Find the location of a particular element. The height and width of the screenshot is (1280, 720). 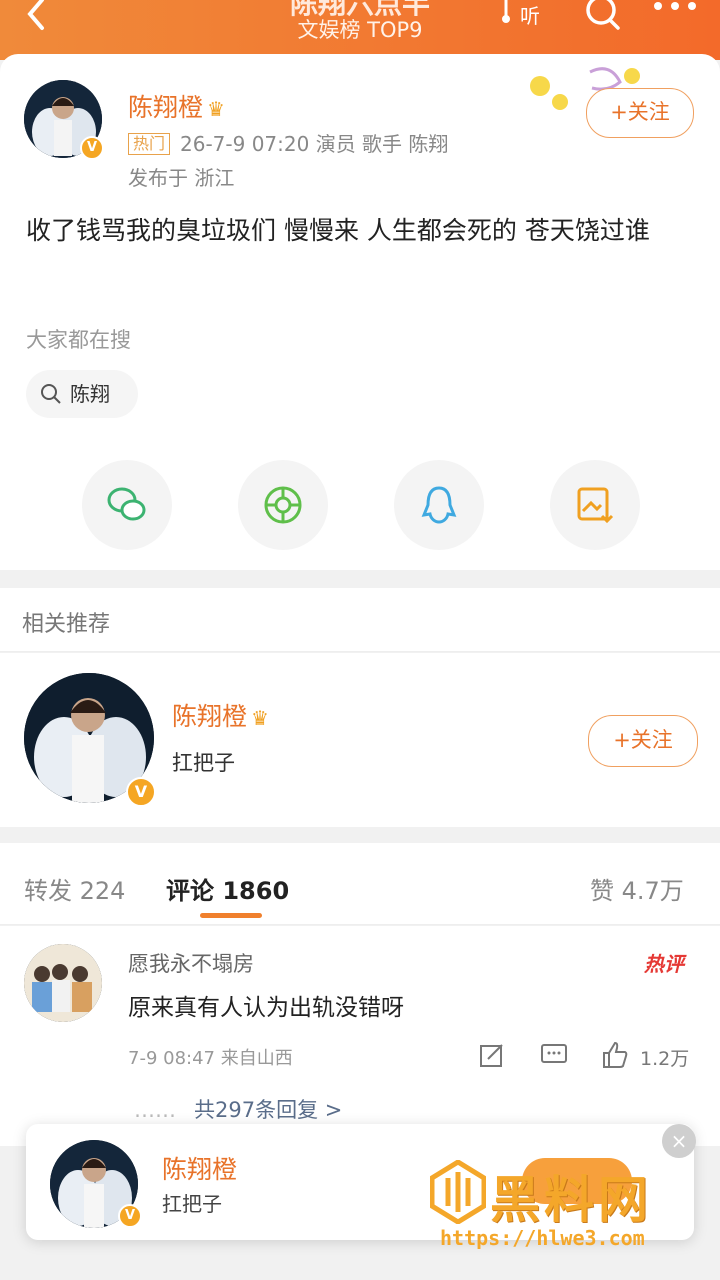

related-follow-button: +关注 is located at coordinates (643, 741).